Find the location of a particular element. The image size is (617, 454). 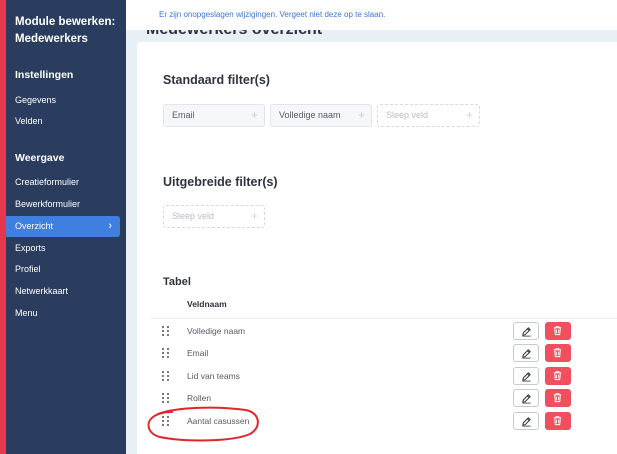

standard-filter-dropzone: Sleep veld + is located at coordinates (428, 115).